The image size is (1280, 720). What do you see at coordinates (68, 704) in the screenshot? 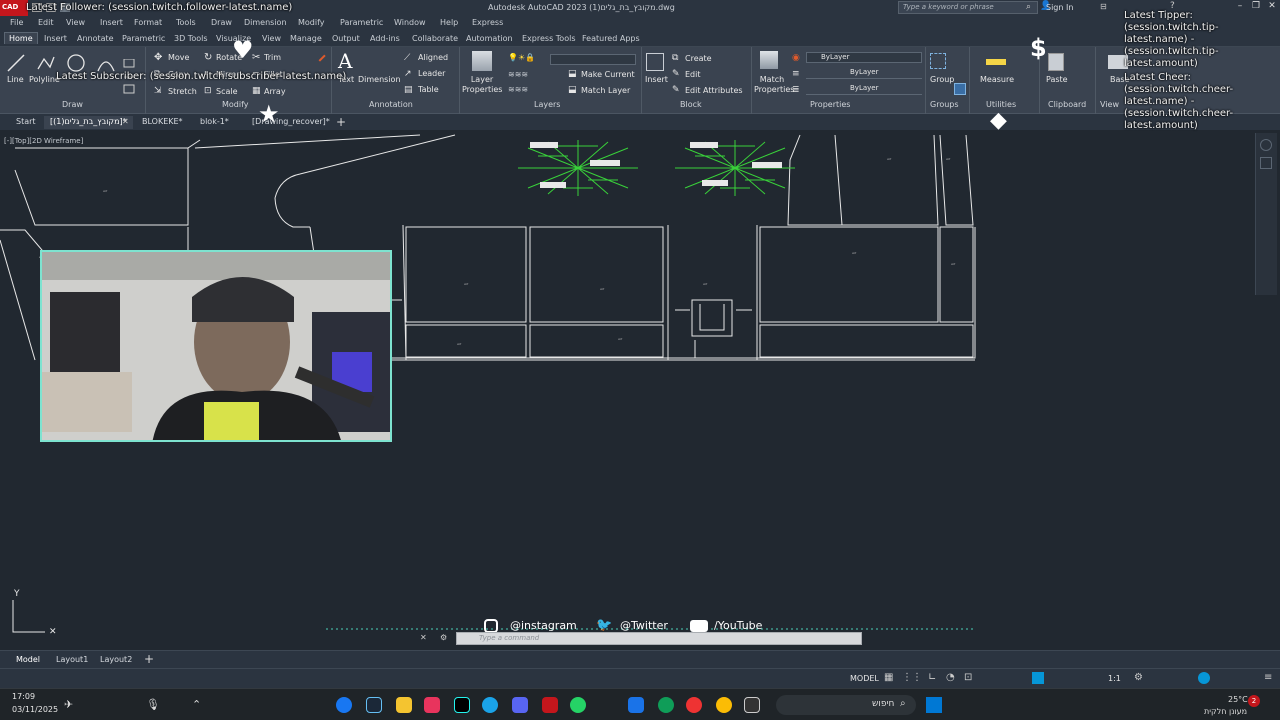
I see `drone-icon: ✈` at bounding box center [68, 704].